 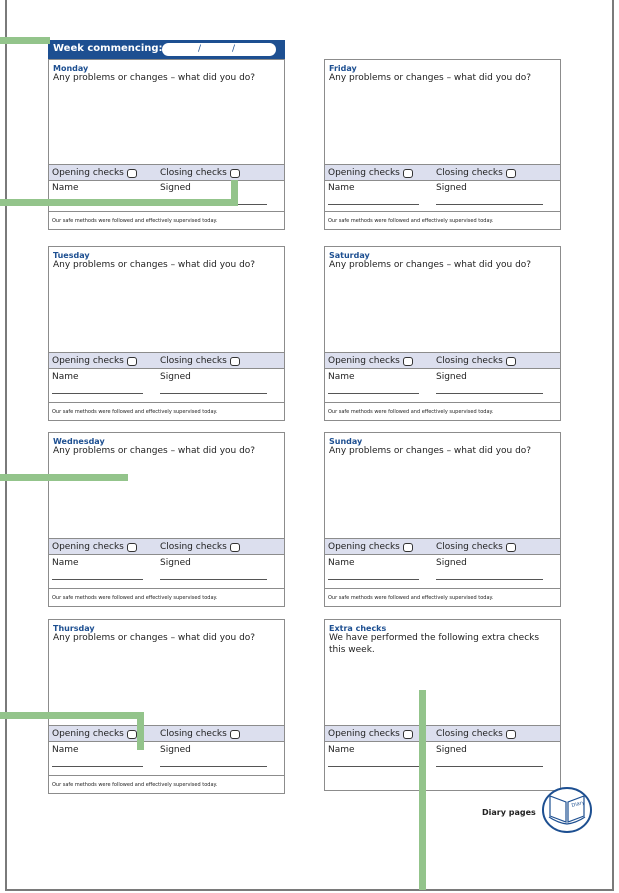 What do you see at coordinates (567, 810) in the screenshot?
I see `diary-book-icon: Diary` at bounding box center [567, 810].